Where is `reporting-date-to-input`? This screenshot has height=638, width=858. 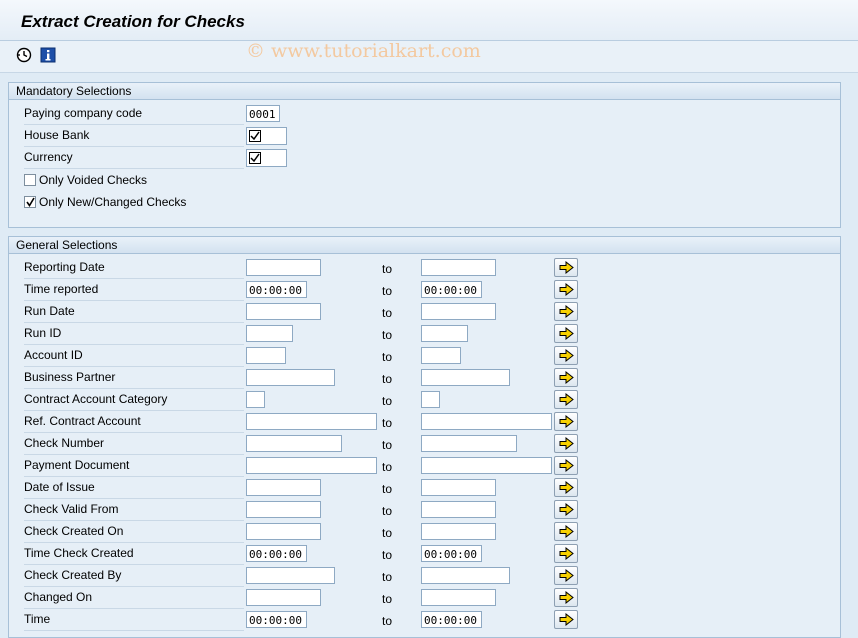 reporting-date-to-input is located at coordinates (458, 267).